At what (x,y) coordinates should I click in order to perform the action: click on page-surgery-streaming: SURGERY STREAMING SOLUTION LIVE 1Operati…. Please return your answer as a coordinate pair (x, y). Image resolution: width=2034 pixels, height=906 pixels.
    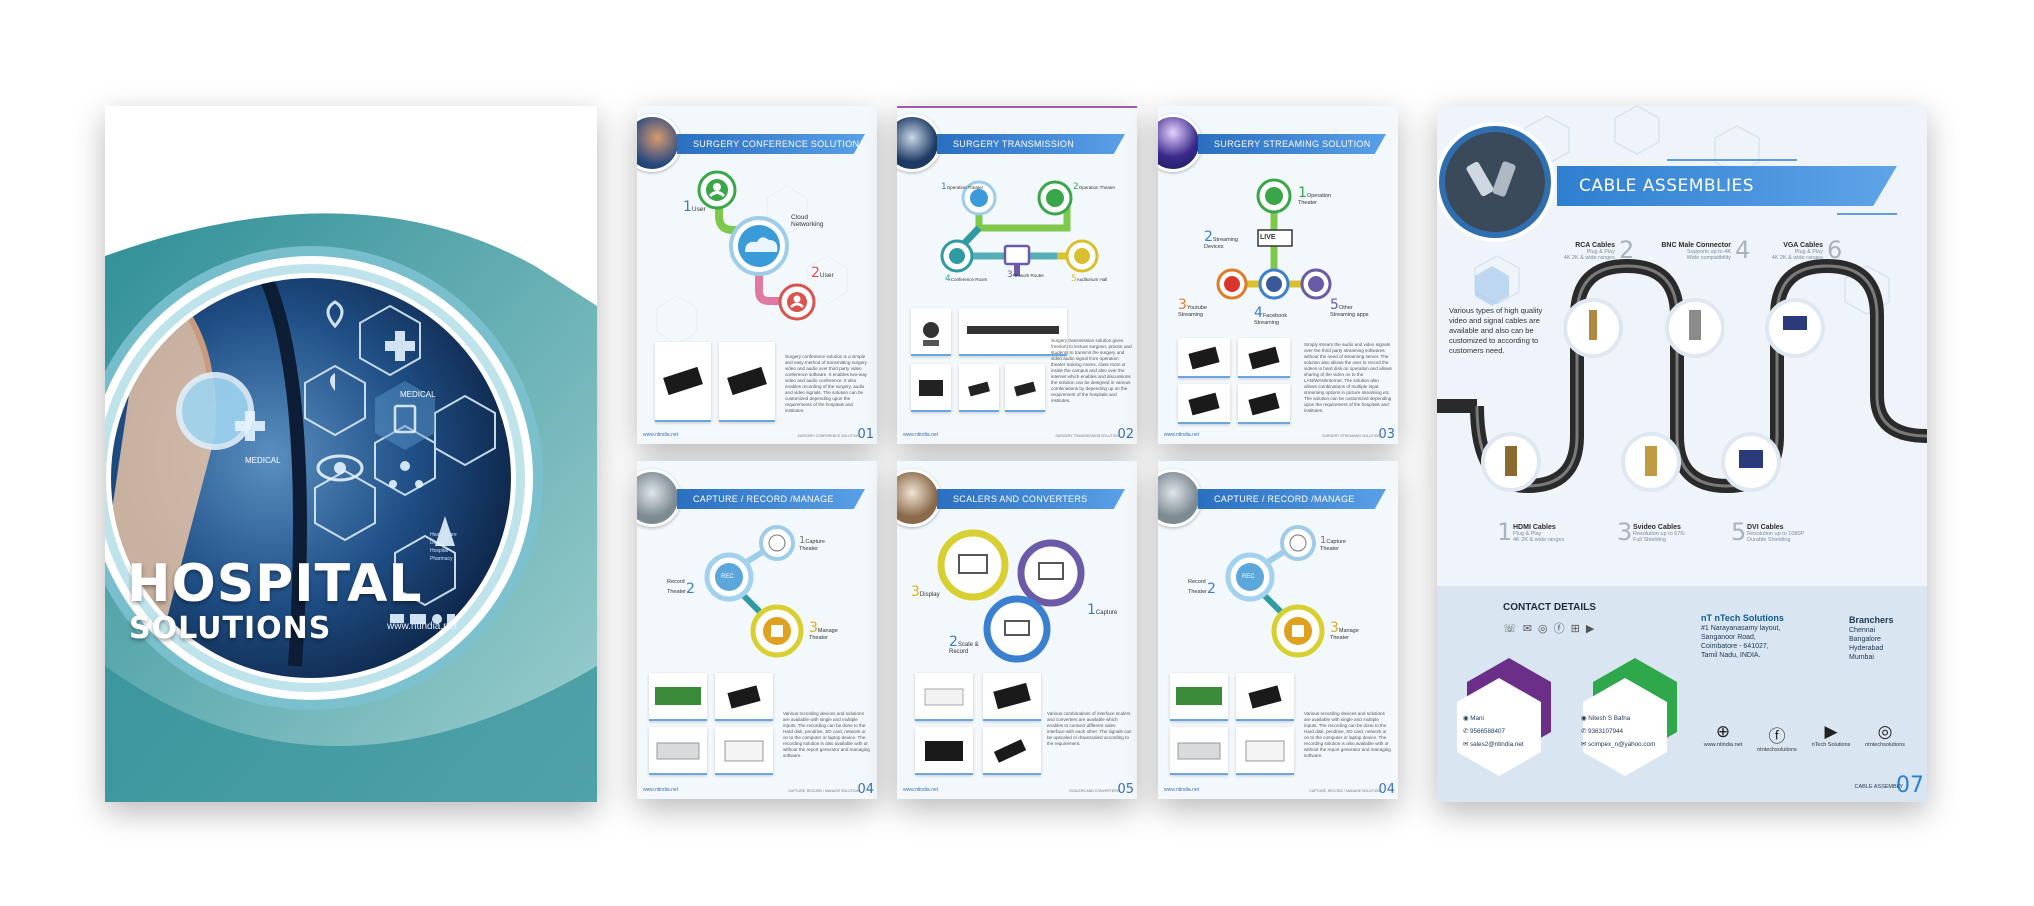
    Looking at the image, I should click on (1278, 275).